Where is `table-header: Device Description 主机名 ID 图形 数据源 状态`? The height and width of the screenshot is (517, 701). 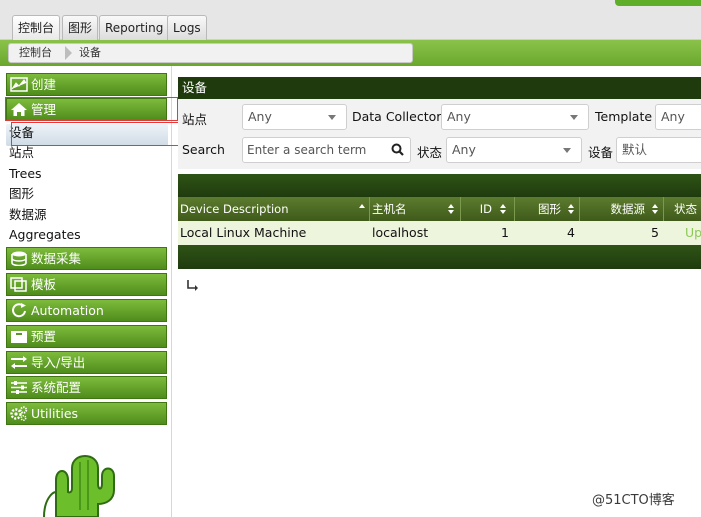 table-header: Device Description 主机名 ID 图形 数据源 状态 is located at coordinates (439, 209).